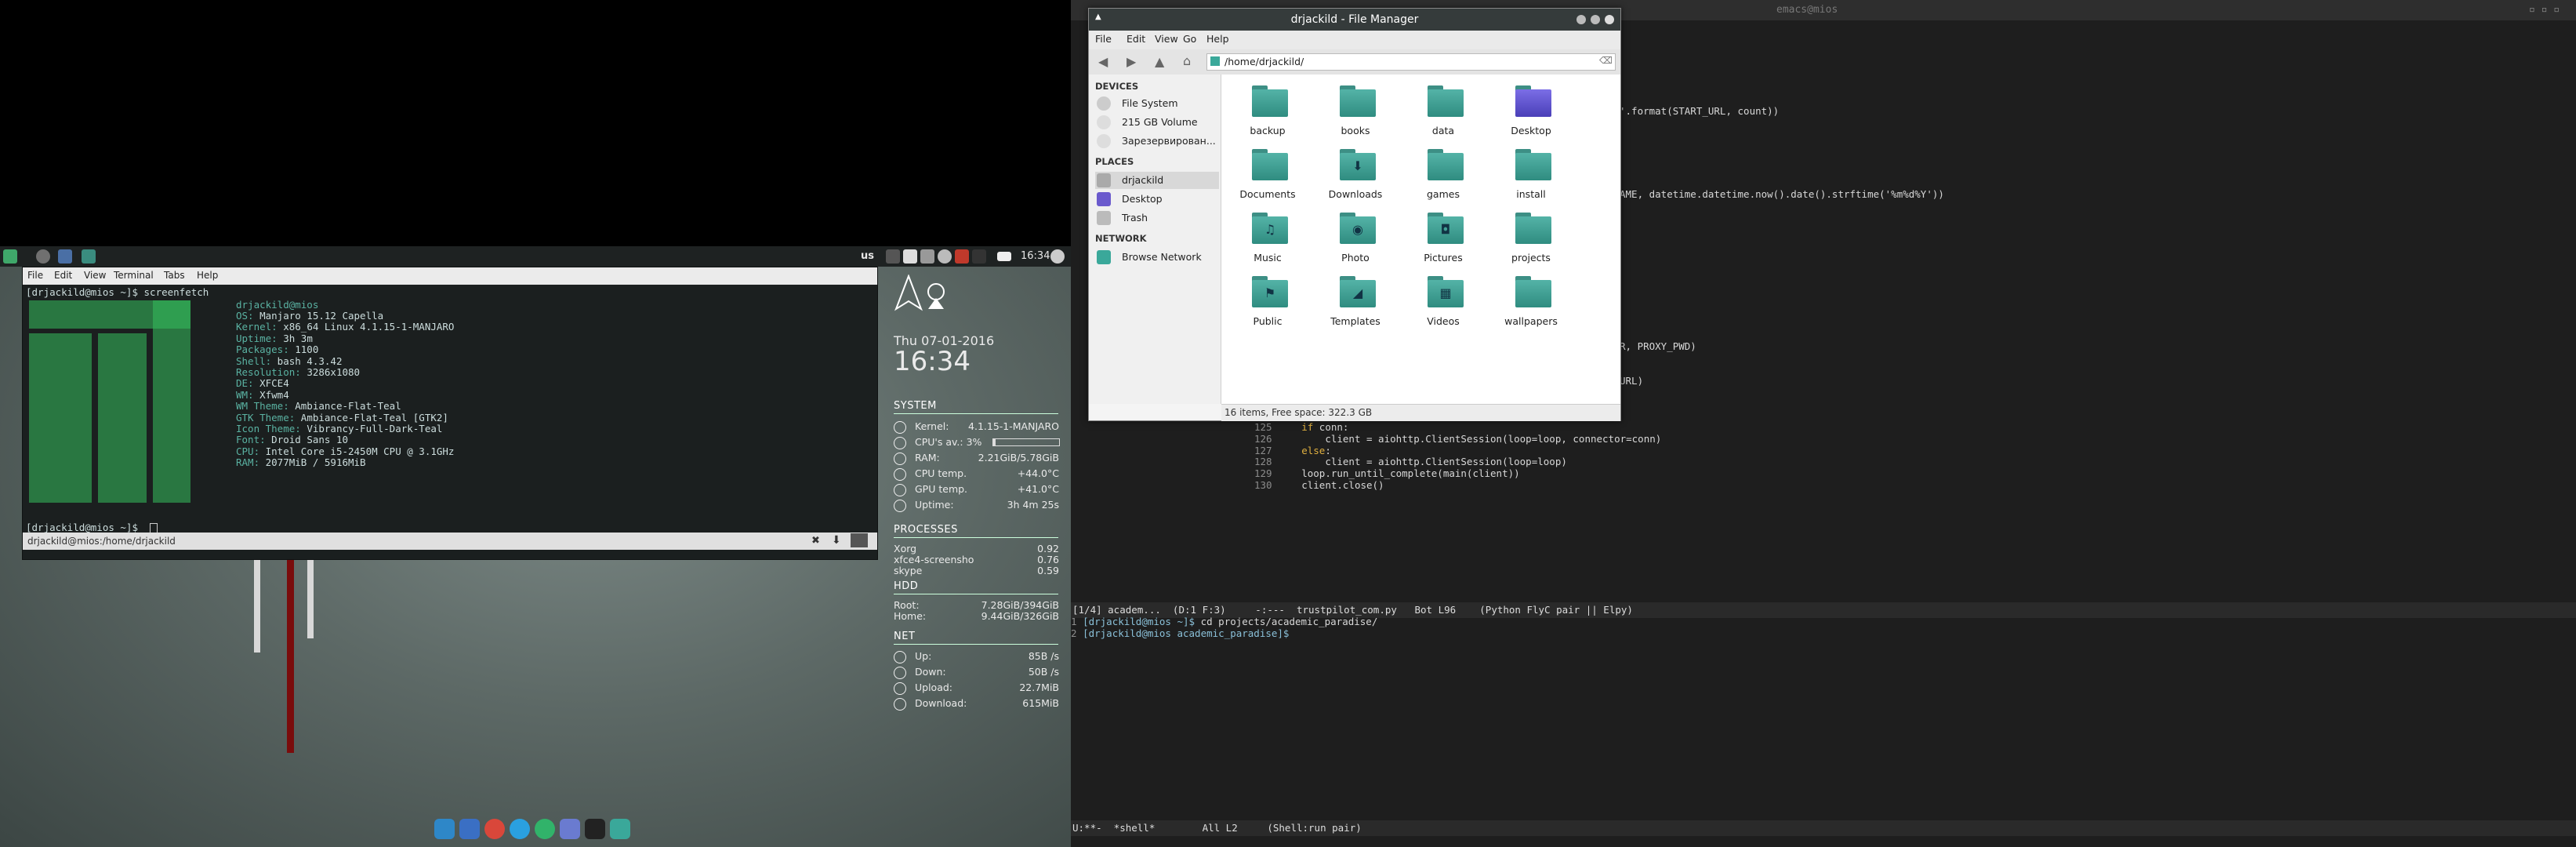 The image size is (2576, 847). What do you see at coordinates (1443, 306) in the screenshot?
I see `folder-item: ▦ Videos` at bounding box center [1443, 306].